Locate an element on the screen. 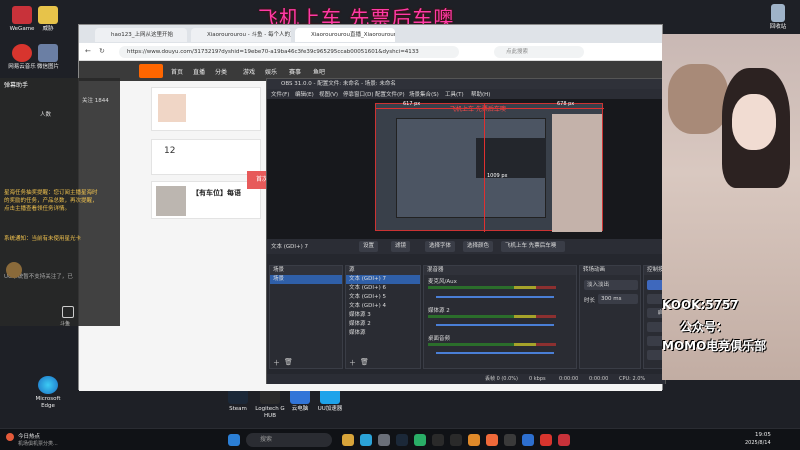 The width and height of the screenshot is (800, 450). nav-yuba: 鱼吧 is located at coordinates (319, 71).